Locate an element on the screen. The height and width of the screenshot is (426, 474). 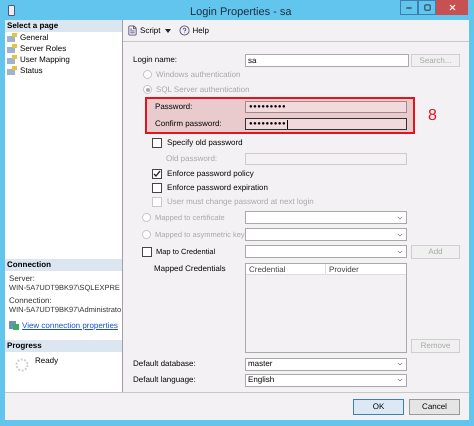
dropdown: master is located at coordinates (326, 364).